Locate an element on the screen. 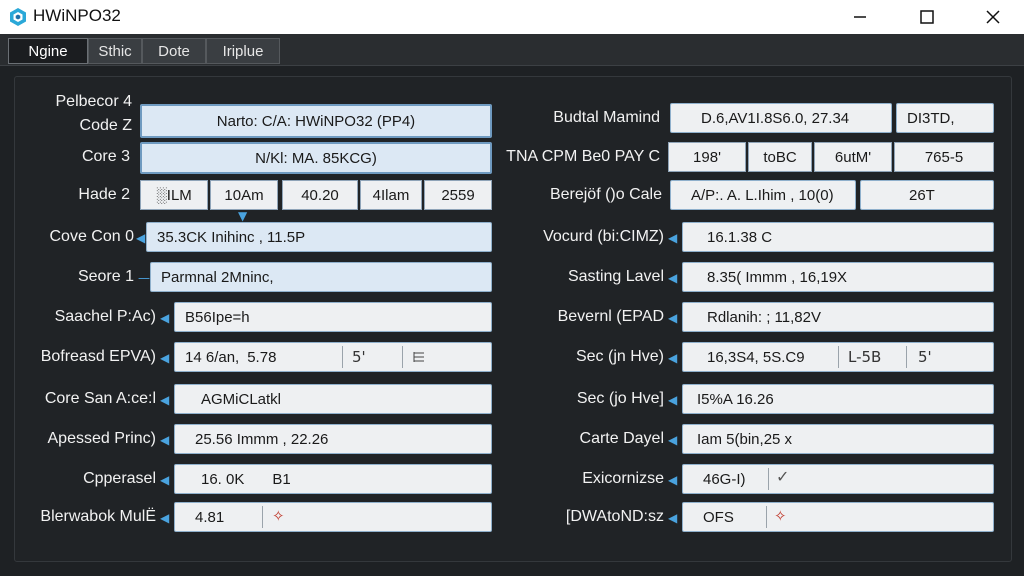  cove-con-field: 35.3CK Inihinc , 11.5P is located at coordinates (319, 237).